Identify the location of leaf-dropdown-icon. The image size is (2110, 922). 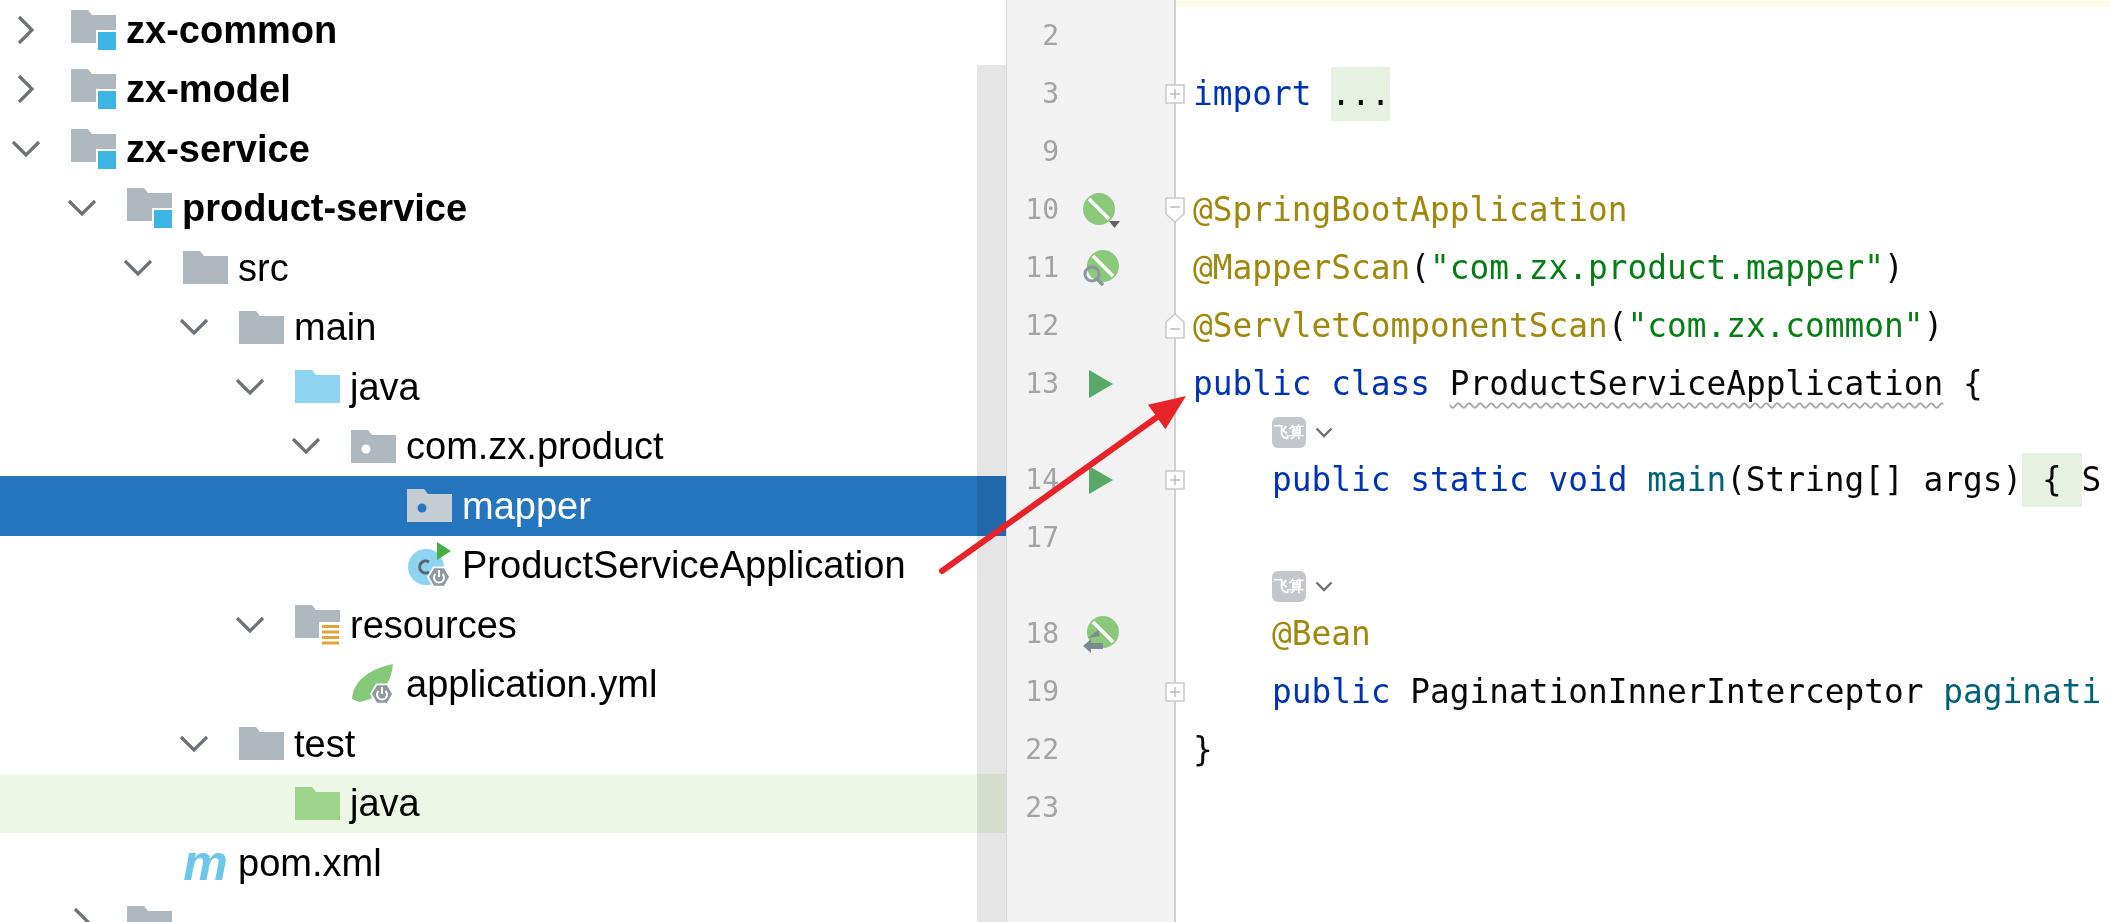
(1101, 210).